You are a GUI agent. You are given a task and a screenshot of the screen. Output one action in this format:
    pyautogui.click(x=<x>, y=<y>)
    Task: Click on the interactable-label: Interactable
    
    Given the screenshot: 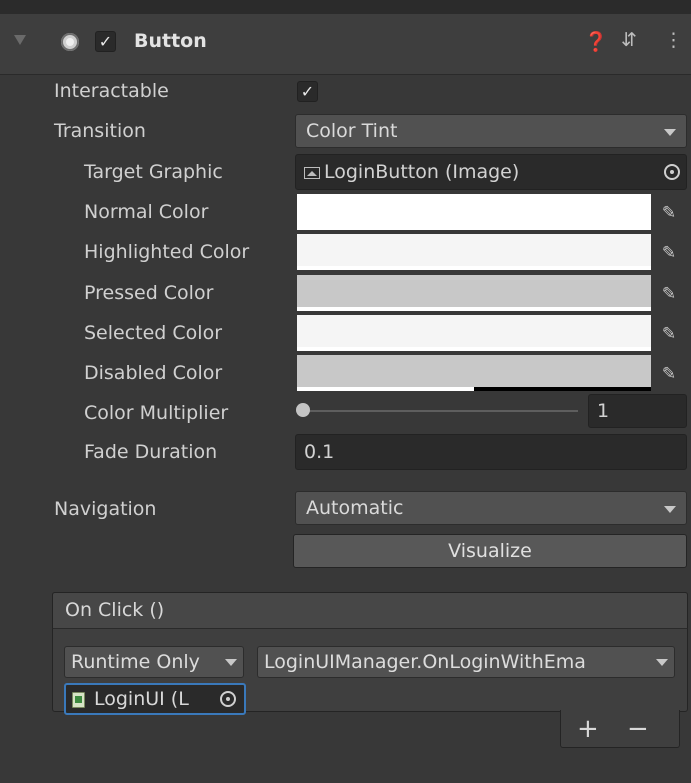 What is the action you would take?
    pyautogui.click(x=111, y=91)
    